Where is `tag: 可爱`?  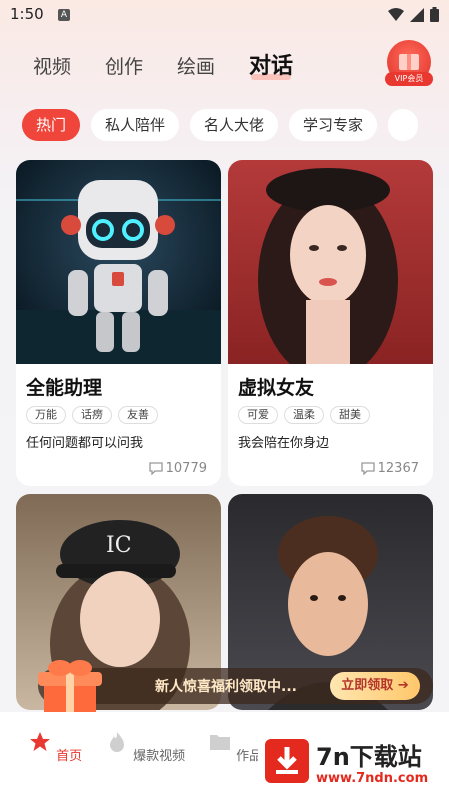 tag: 可爱 is located at coordinates (258, 415).